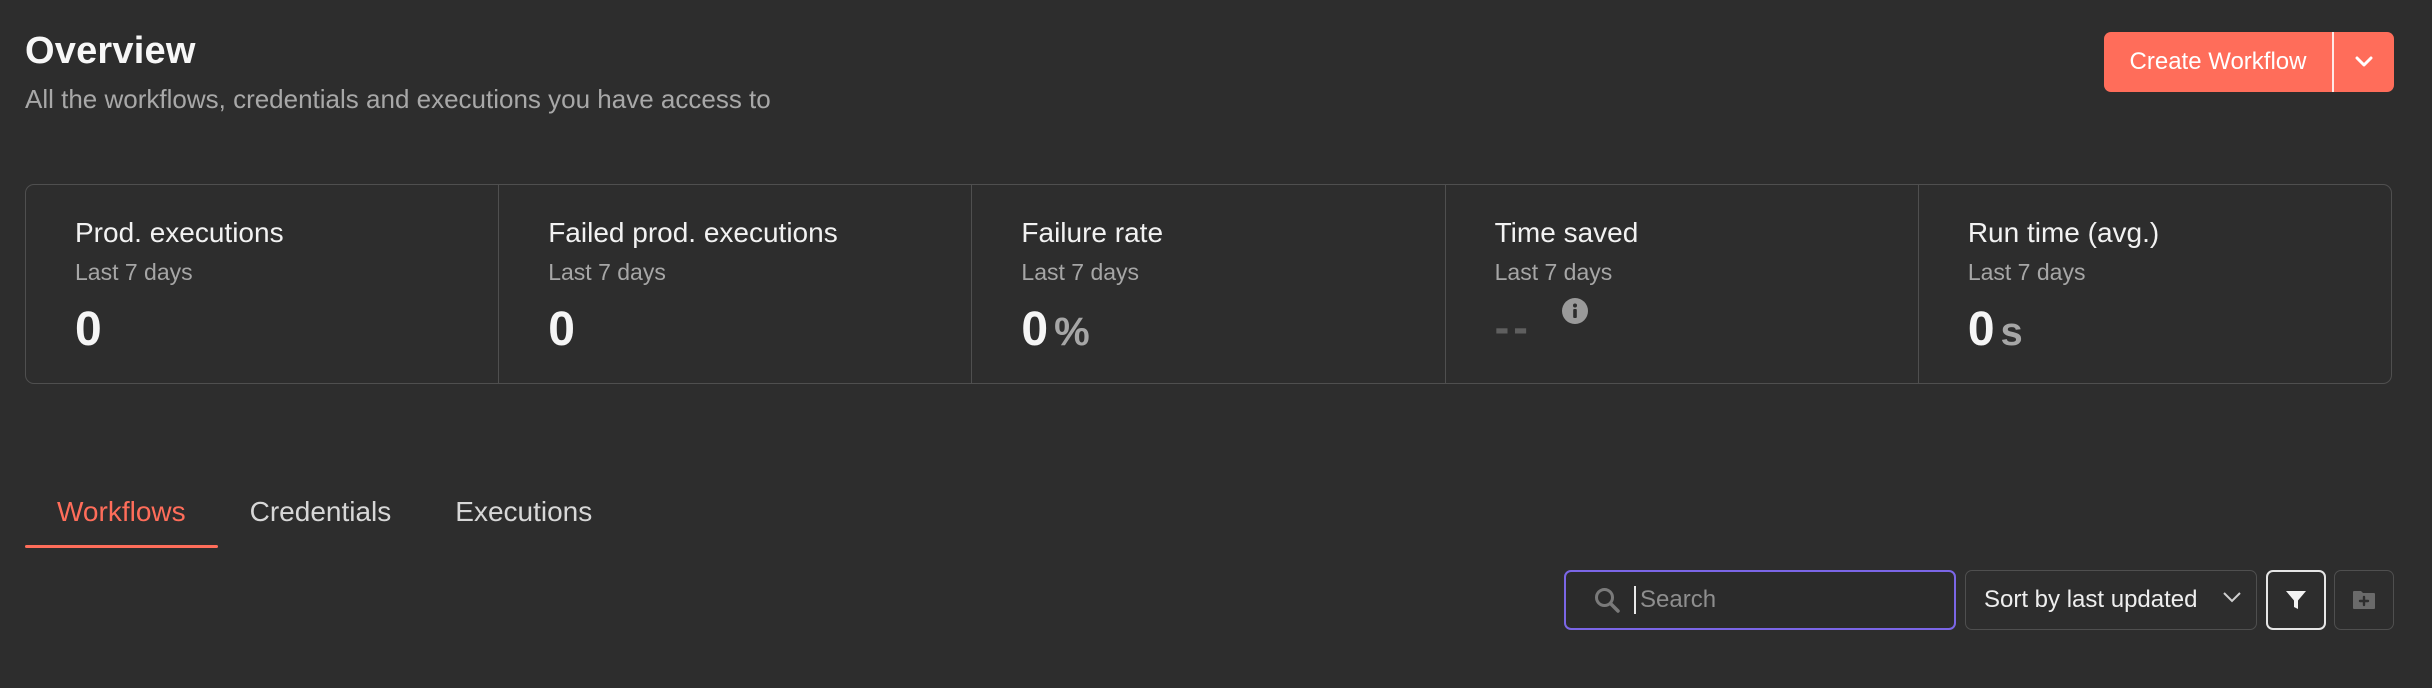  Describe the element at coordinates (1574, 311) in the screenshot. I see `info-icon` at that location.